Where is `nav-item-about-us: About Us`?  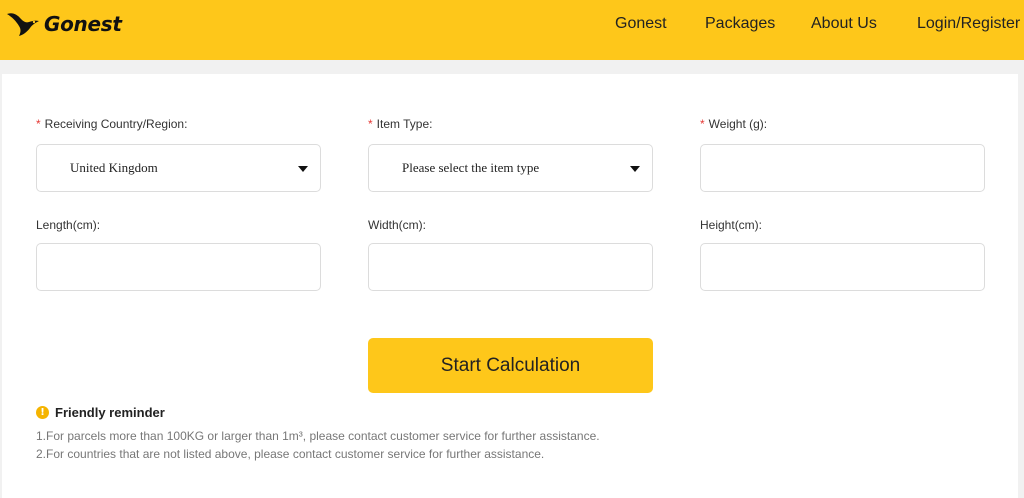 nav-item-about-us: About Us is located at coordinates (844, 24).